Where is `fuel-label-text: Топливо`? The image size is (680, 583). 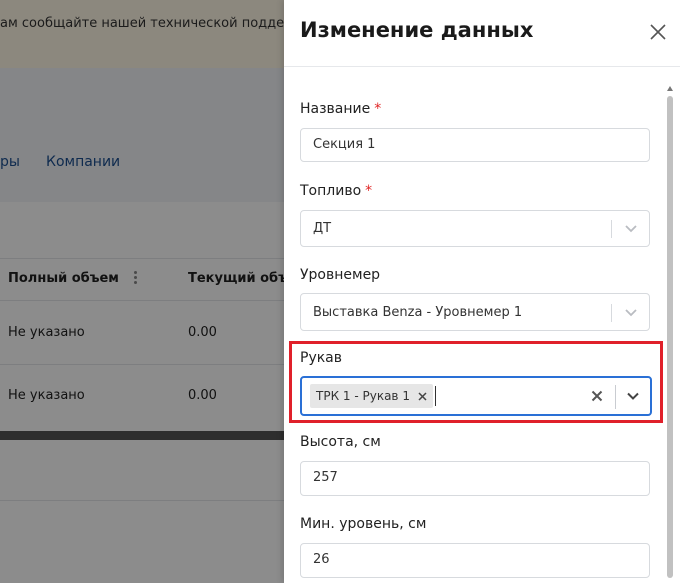
fuel-label-text: Топливо is located at coordinates (331, 191).